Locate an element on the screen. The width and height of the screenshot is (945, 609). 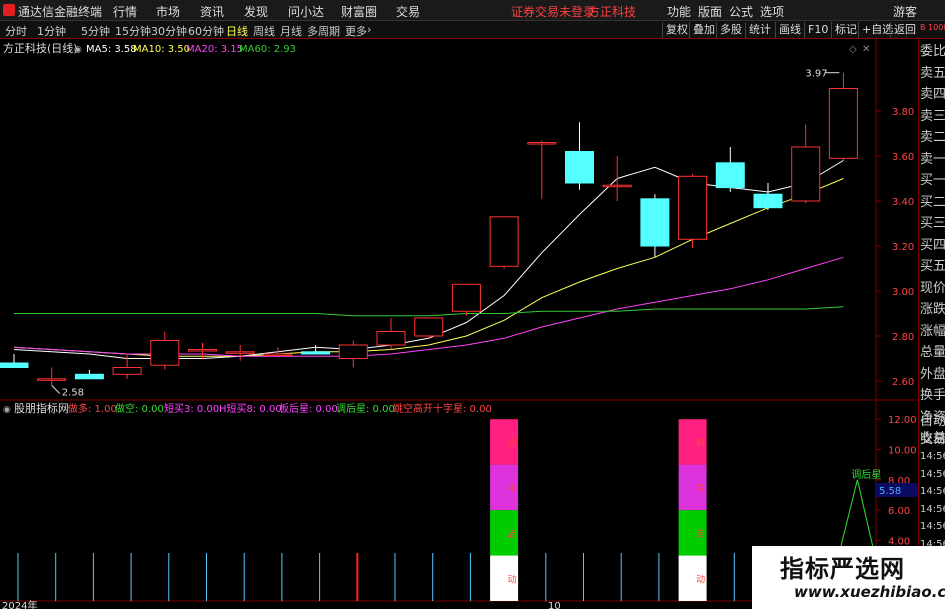
low-label-line is located at coordinates (56, 389).